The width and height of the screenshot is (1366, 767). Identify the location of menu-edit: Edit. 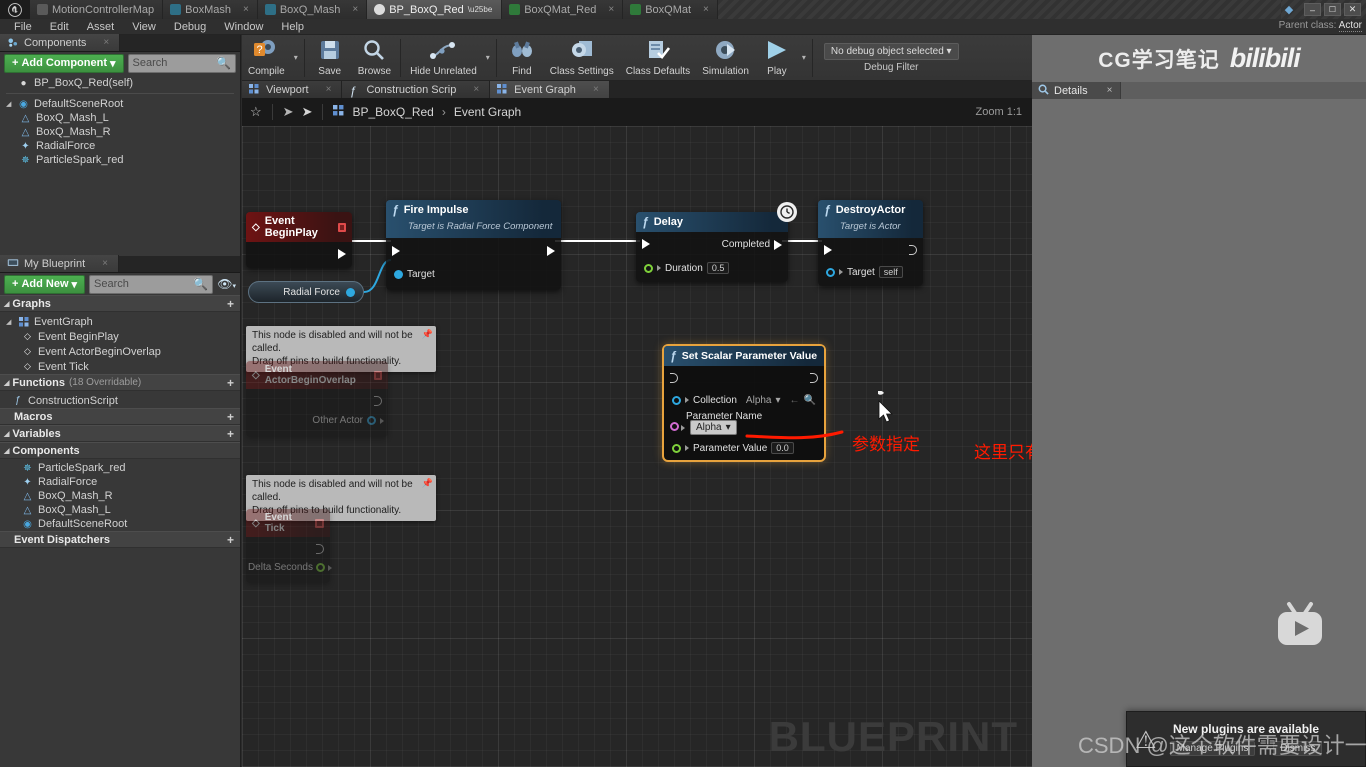
(59, 27).